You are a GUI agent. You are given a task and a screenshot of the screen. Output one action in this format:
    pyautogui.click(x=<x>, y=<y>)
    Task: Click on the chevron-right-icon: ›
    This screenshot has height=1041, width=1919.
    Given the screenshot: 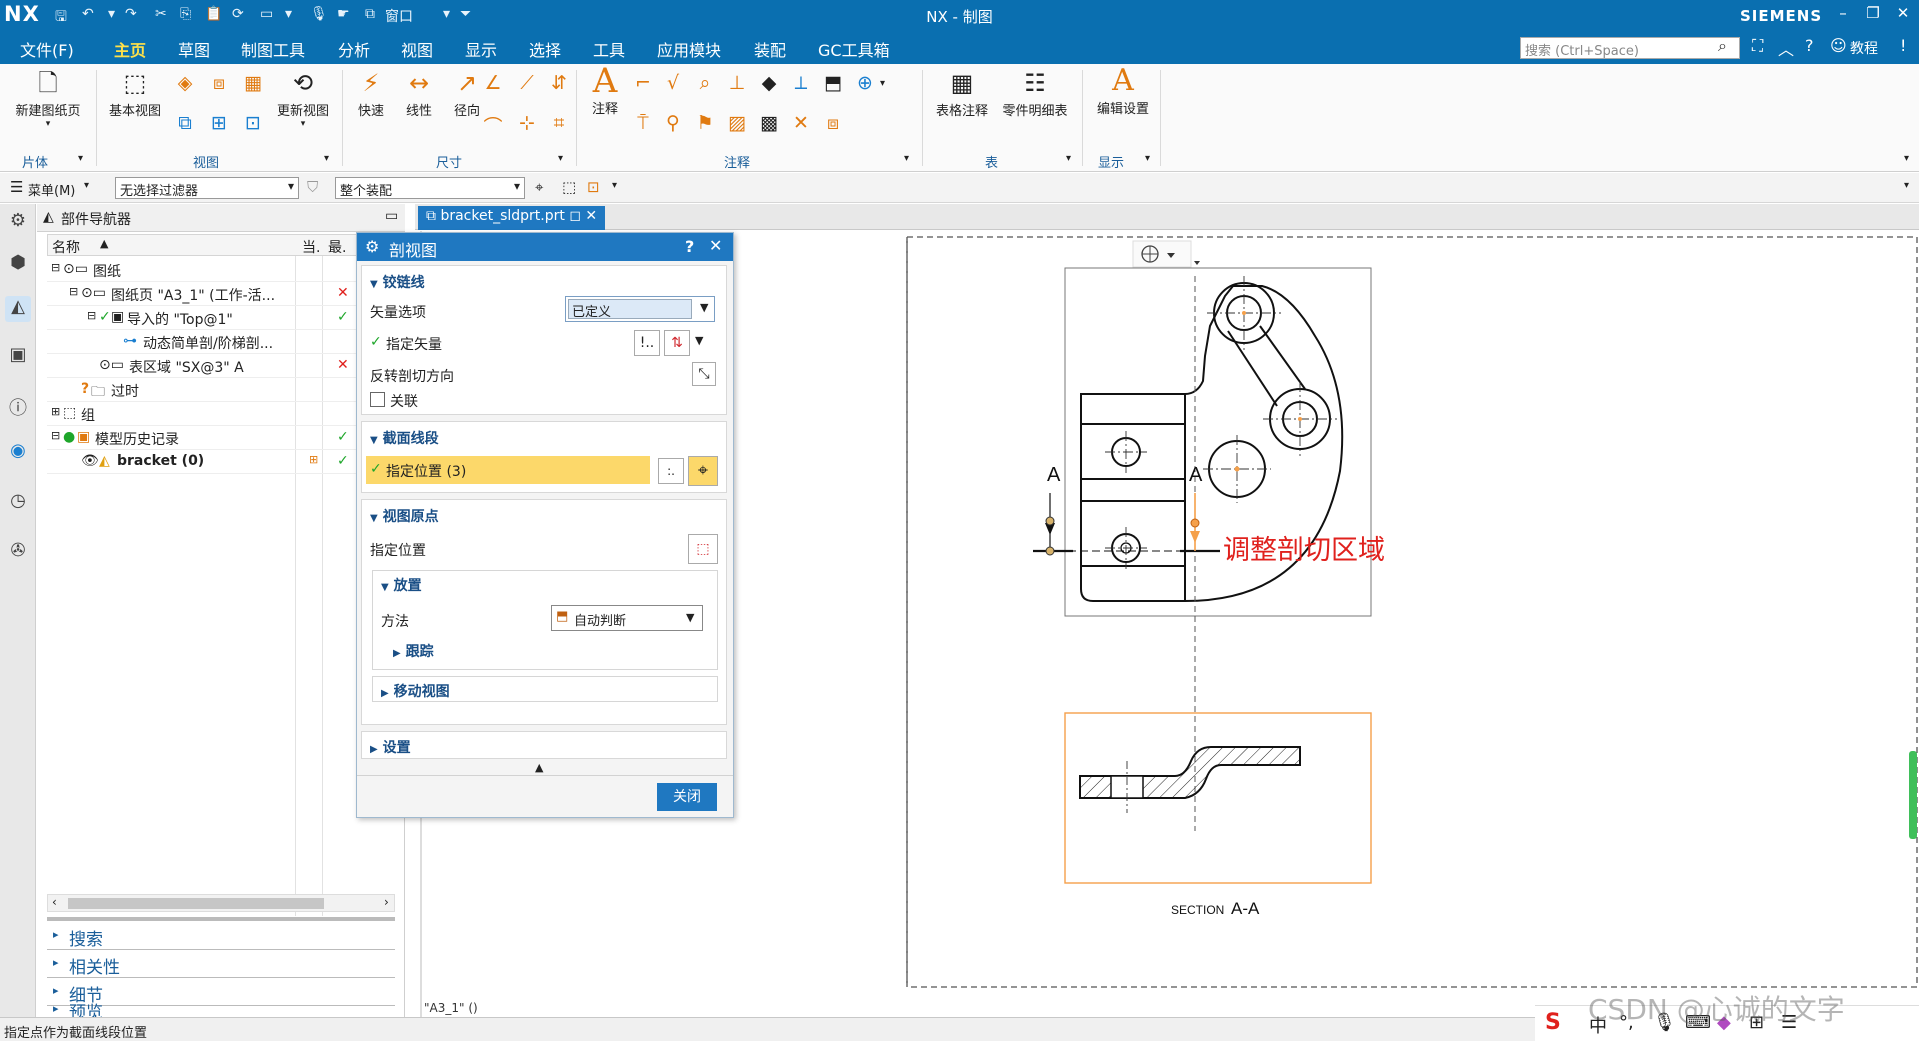 What is the action you would take?
    pyautogui.click(x=386, y=902)
    